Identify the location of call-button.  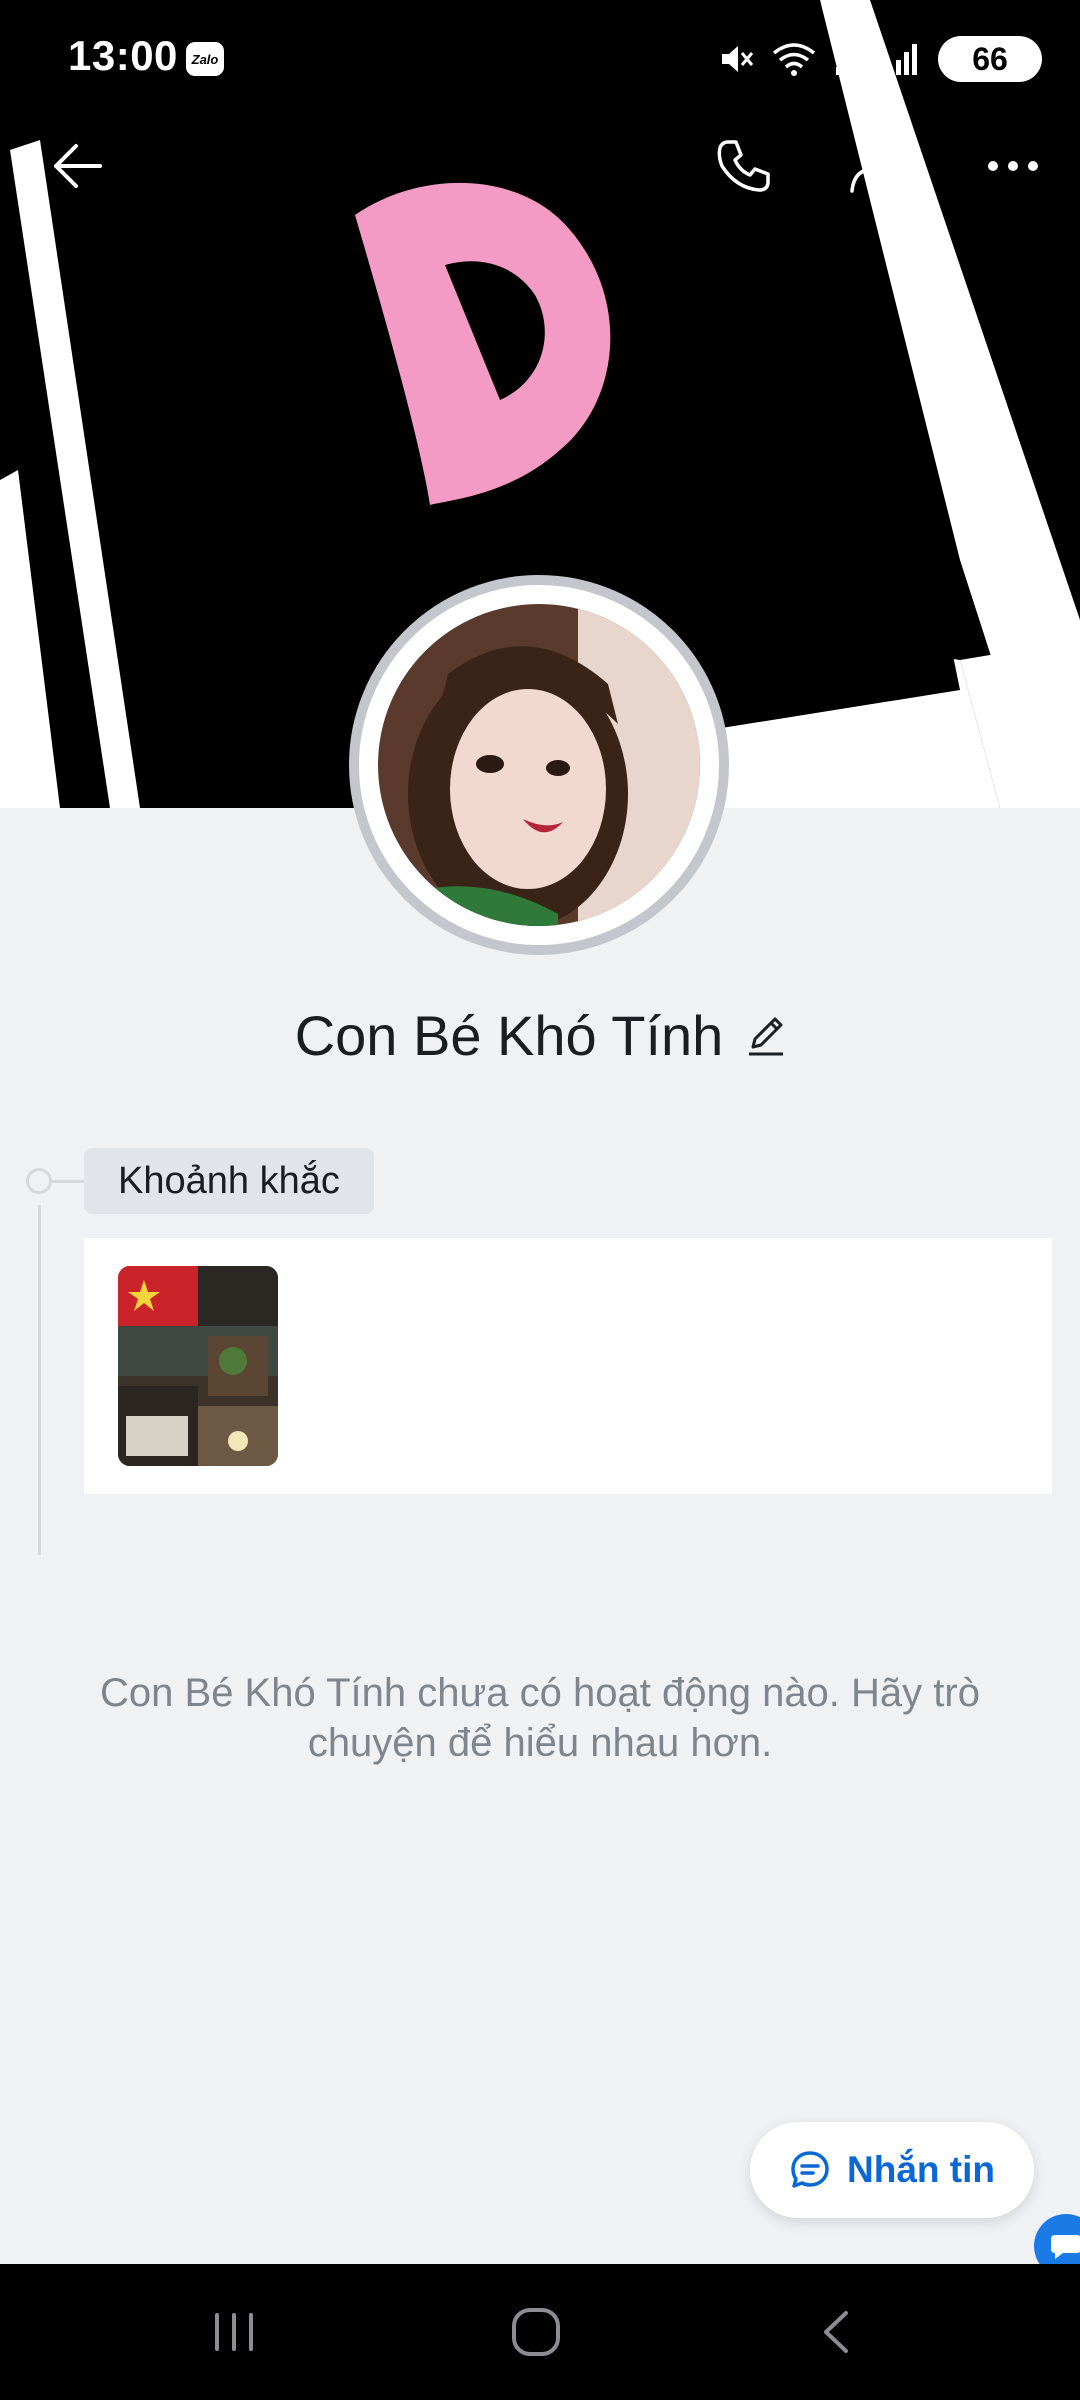
(744, 166).